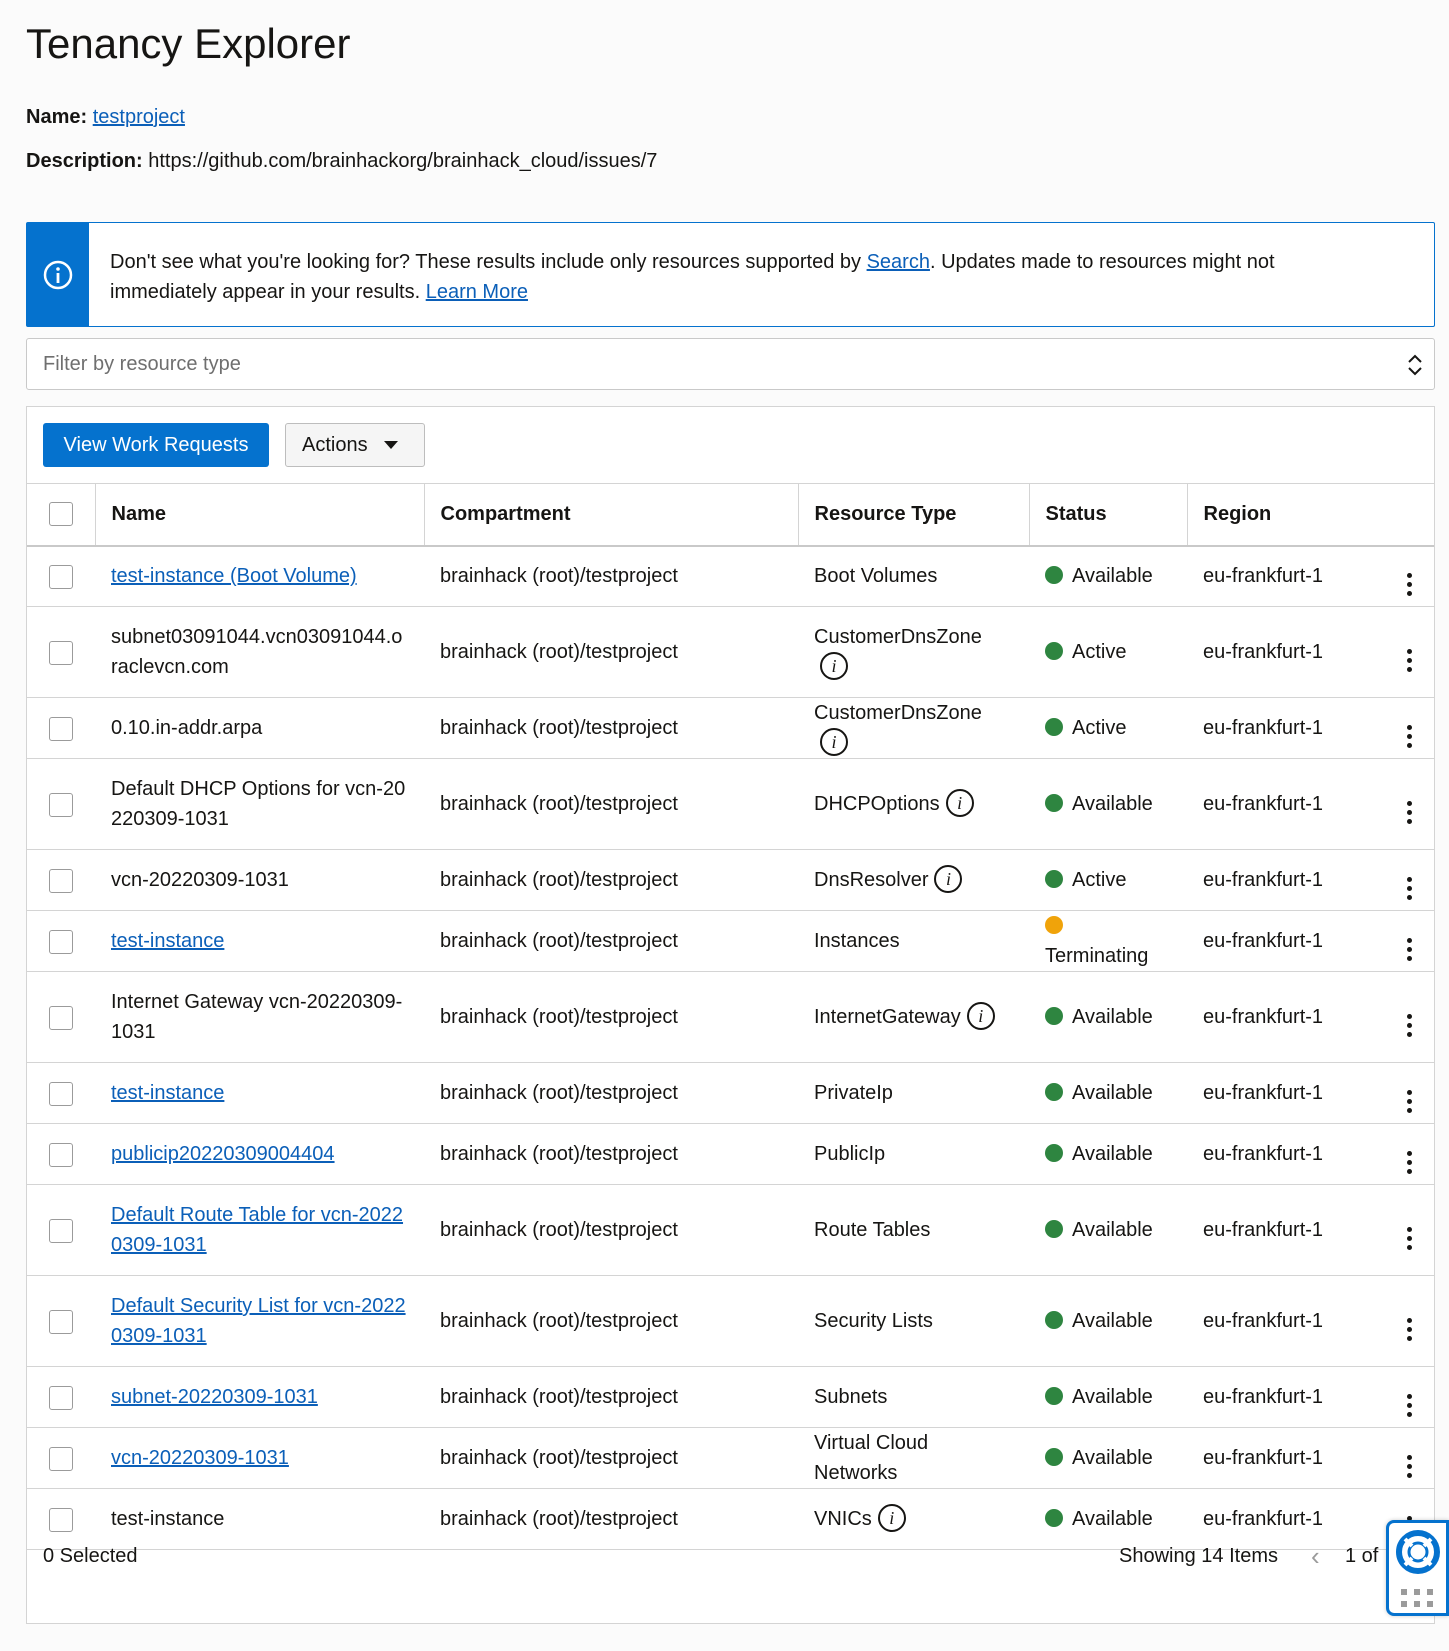  What do you see at coordinates (156, 445) in the screenshot?
I see `view-work-requests-button: View Work Requests` at bounding box center [156, 445].